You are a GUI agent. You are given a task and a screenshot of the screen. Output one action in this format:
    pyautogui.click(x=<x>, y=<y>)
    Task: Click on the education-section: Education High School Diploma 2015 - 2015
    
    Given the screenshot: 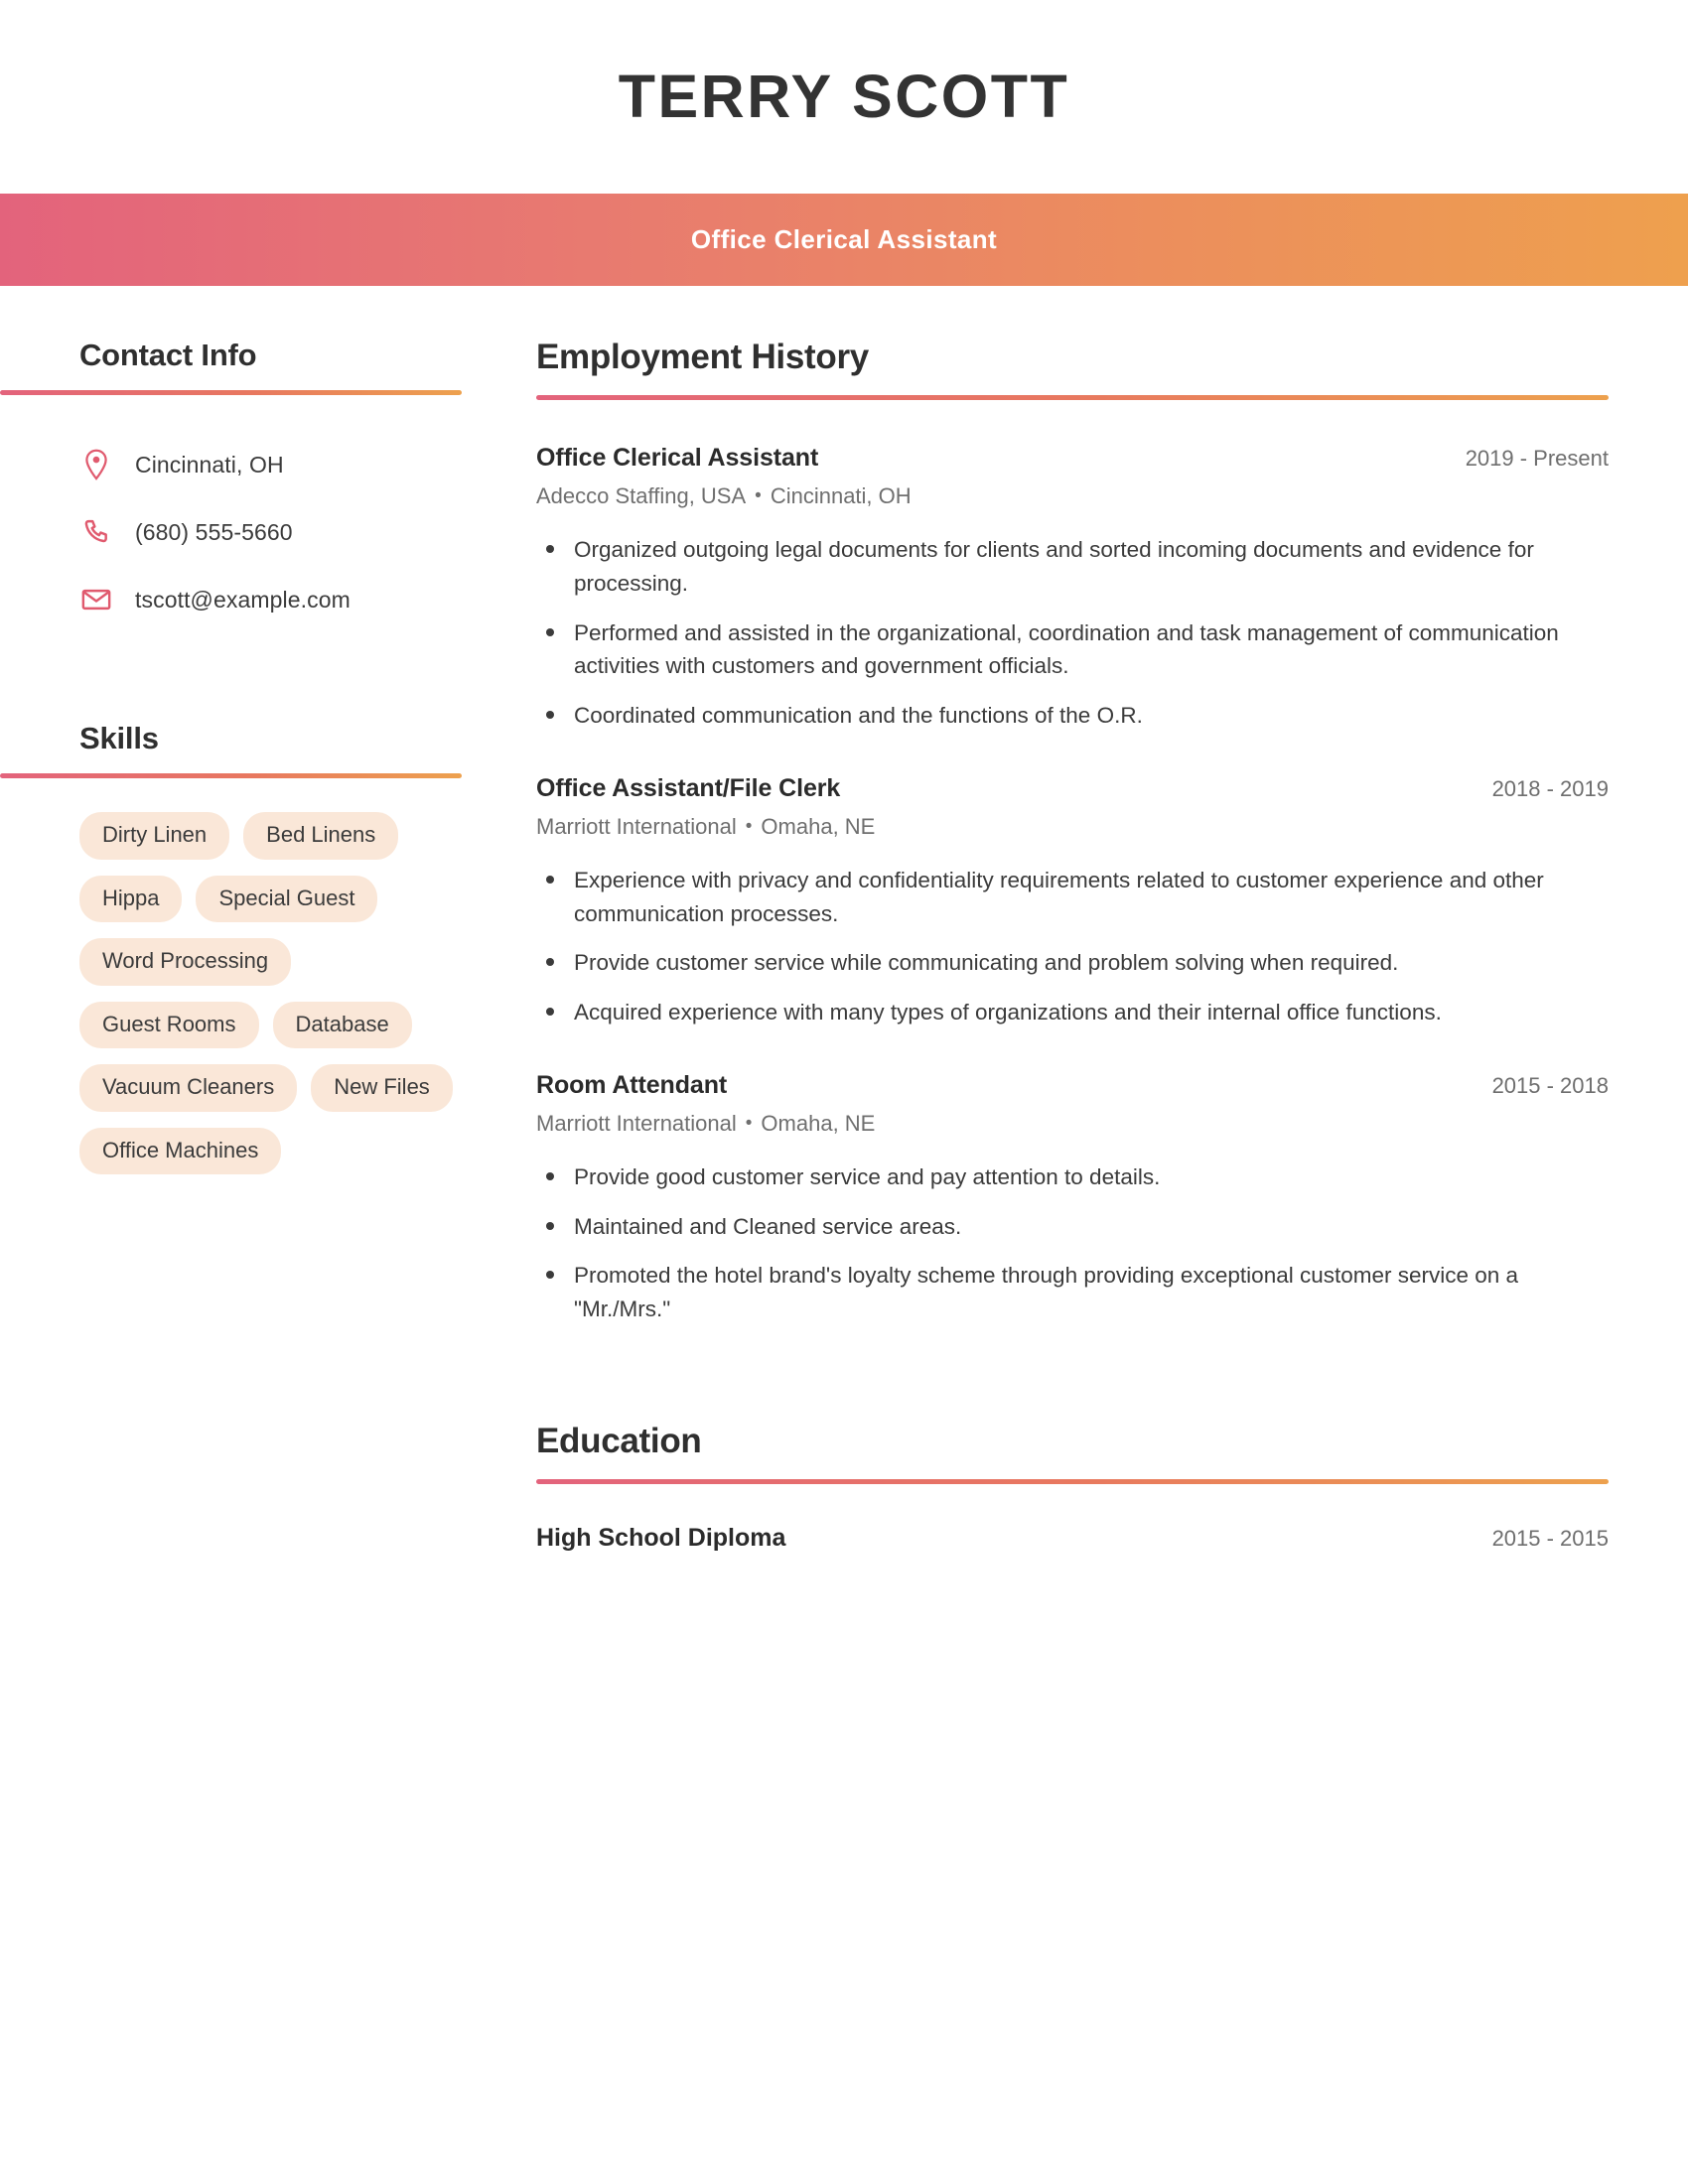 What is the action you would take?
    pyautogui.click(x=1072, y=1487)
    